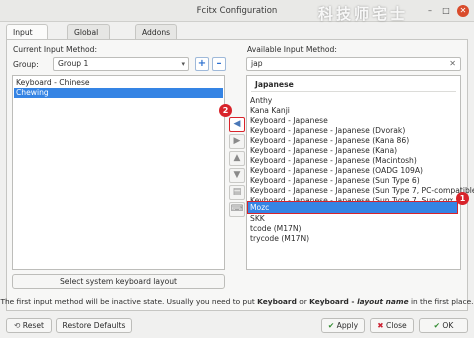 Image resolution: width=474 pixels, height=338 pixels. I want to click on move-down-arrow-icon: ▼, so click(237, 175).